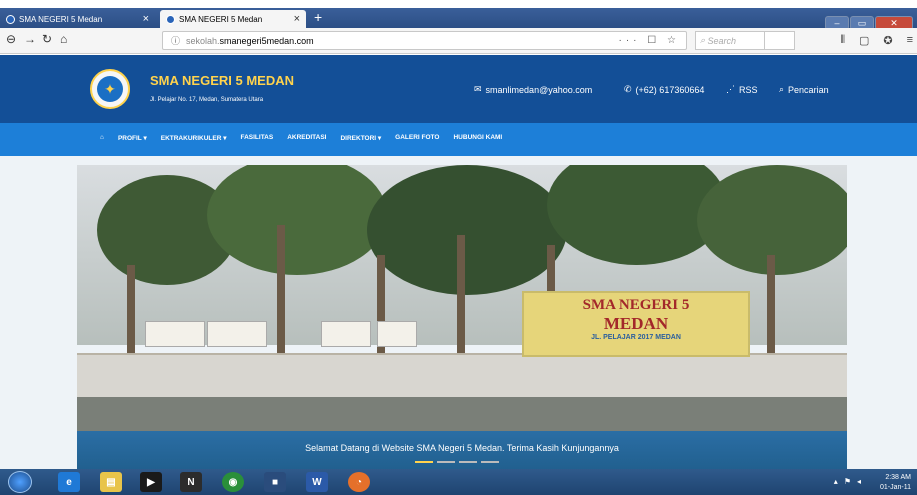  What do you see at coordinates (417, 138) in the screenshot?
I see `menu-item-galeri-foto: GALERI FOTO` at bounding box center [417, 138].